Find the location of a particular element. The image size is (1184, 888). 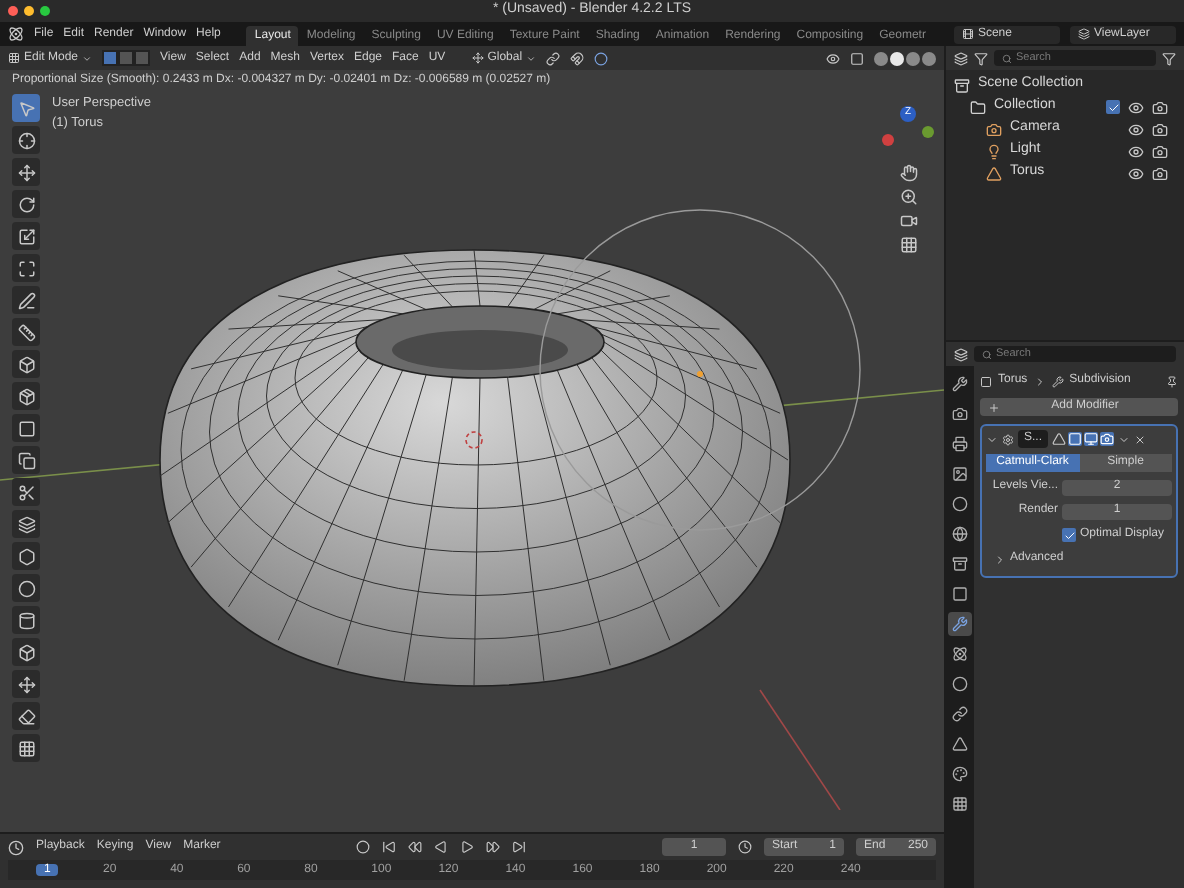

hand-icon is located at coordinates (908, 173).